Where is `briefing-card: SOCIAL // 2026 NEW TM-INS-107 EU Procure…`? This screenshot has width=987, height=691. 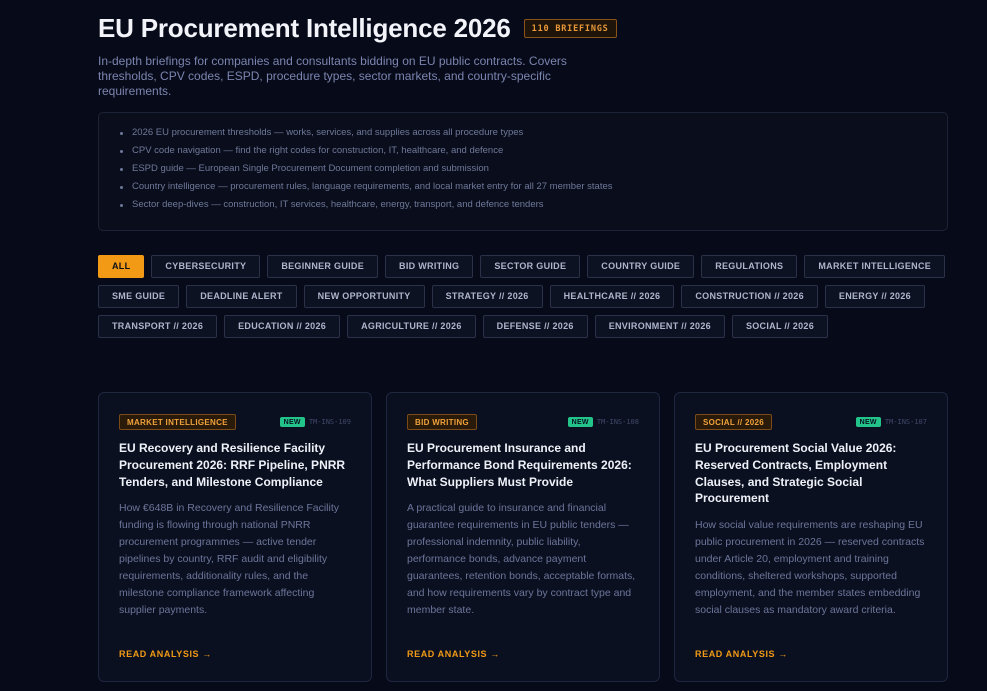
briefing-card: SOCIAL // 2026 NEW TM-INS-107 EU Procure… is located at coordinates (811, 537).